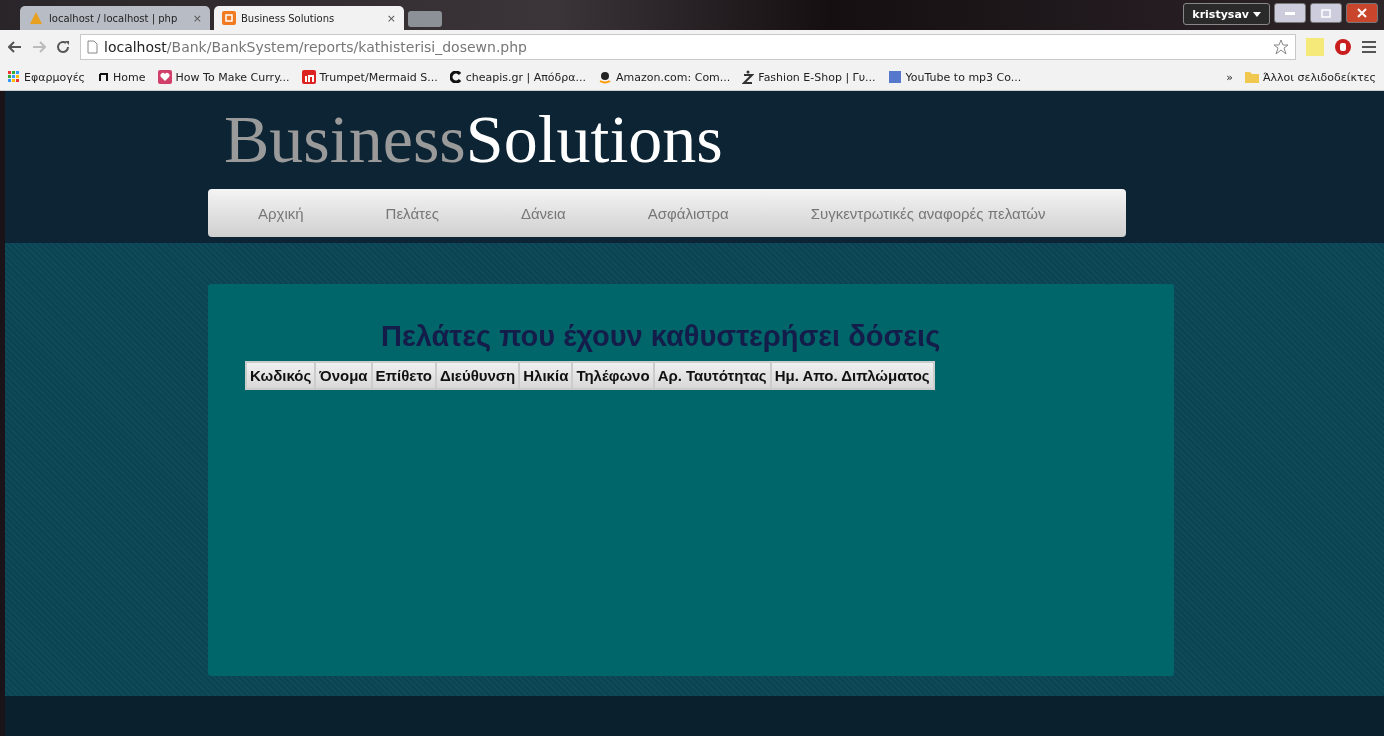  Describe the element at coordinates (36, 18) in the screenshot. I see `pma-logo-icon` at that location.